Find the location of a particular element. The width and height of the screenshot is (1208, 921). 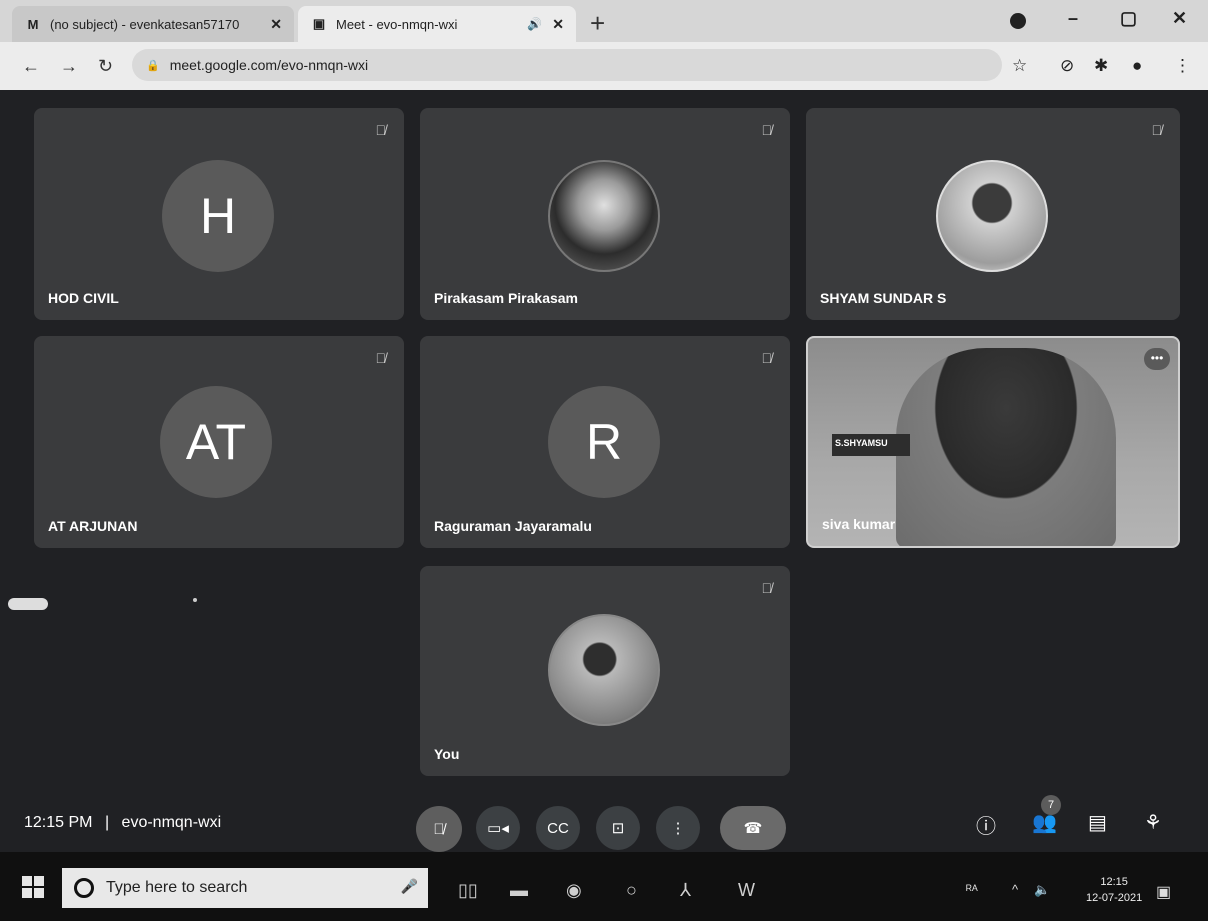

participant-name: Pirakasam Pirakasam is located at coordinates (506, 298).